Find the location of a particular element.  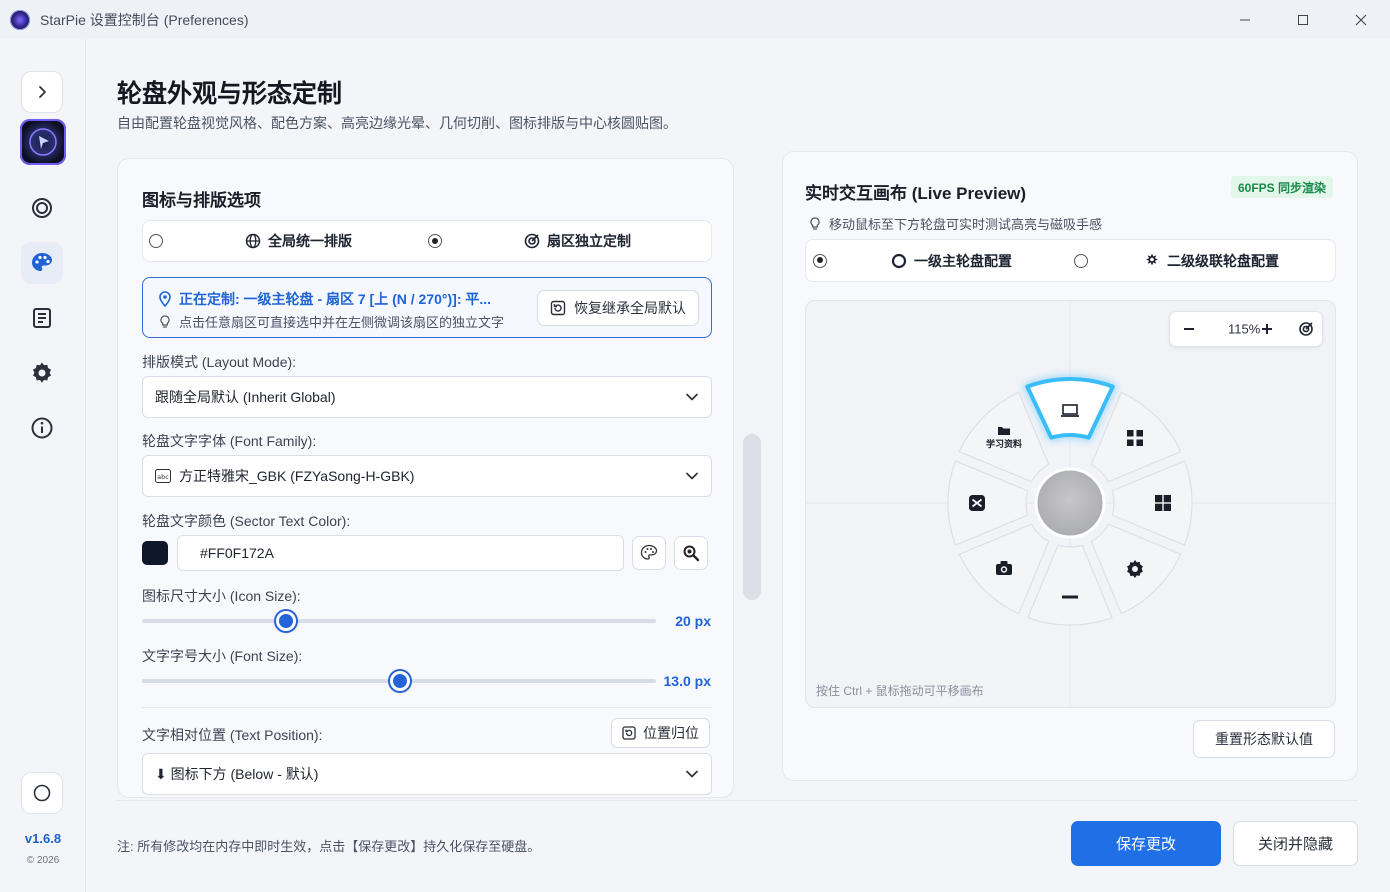

sidebar-toggle-button is located at coordinates (42, 92).